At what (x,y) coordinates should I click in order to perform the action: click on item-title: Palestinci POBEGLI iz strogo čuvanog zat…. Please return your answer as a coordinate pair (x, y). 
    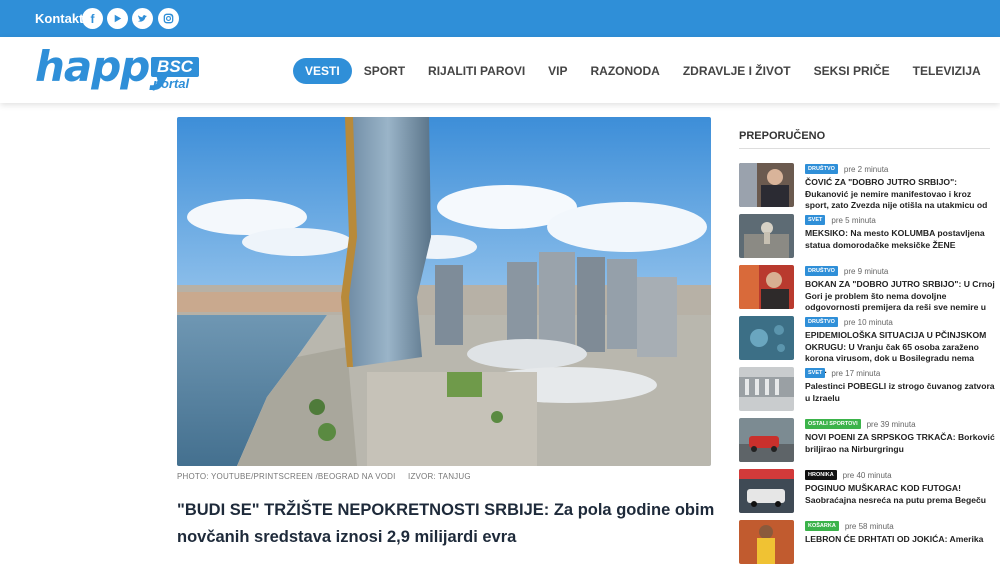
    Looking at the image, I should click on (900, 392).